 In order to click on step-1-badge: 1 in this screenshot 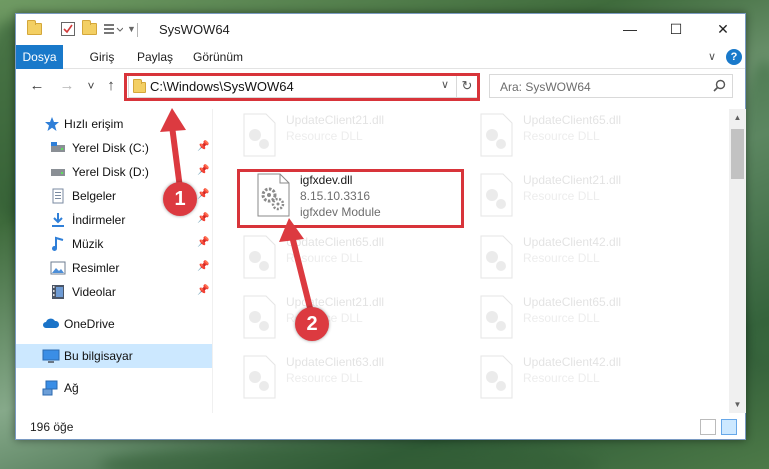, I will do `click(180, 199)`.